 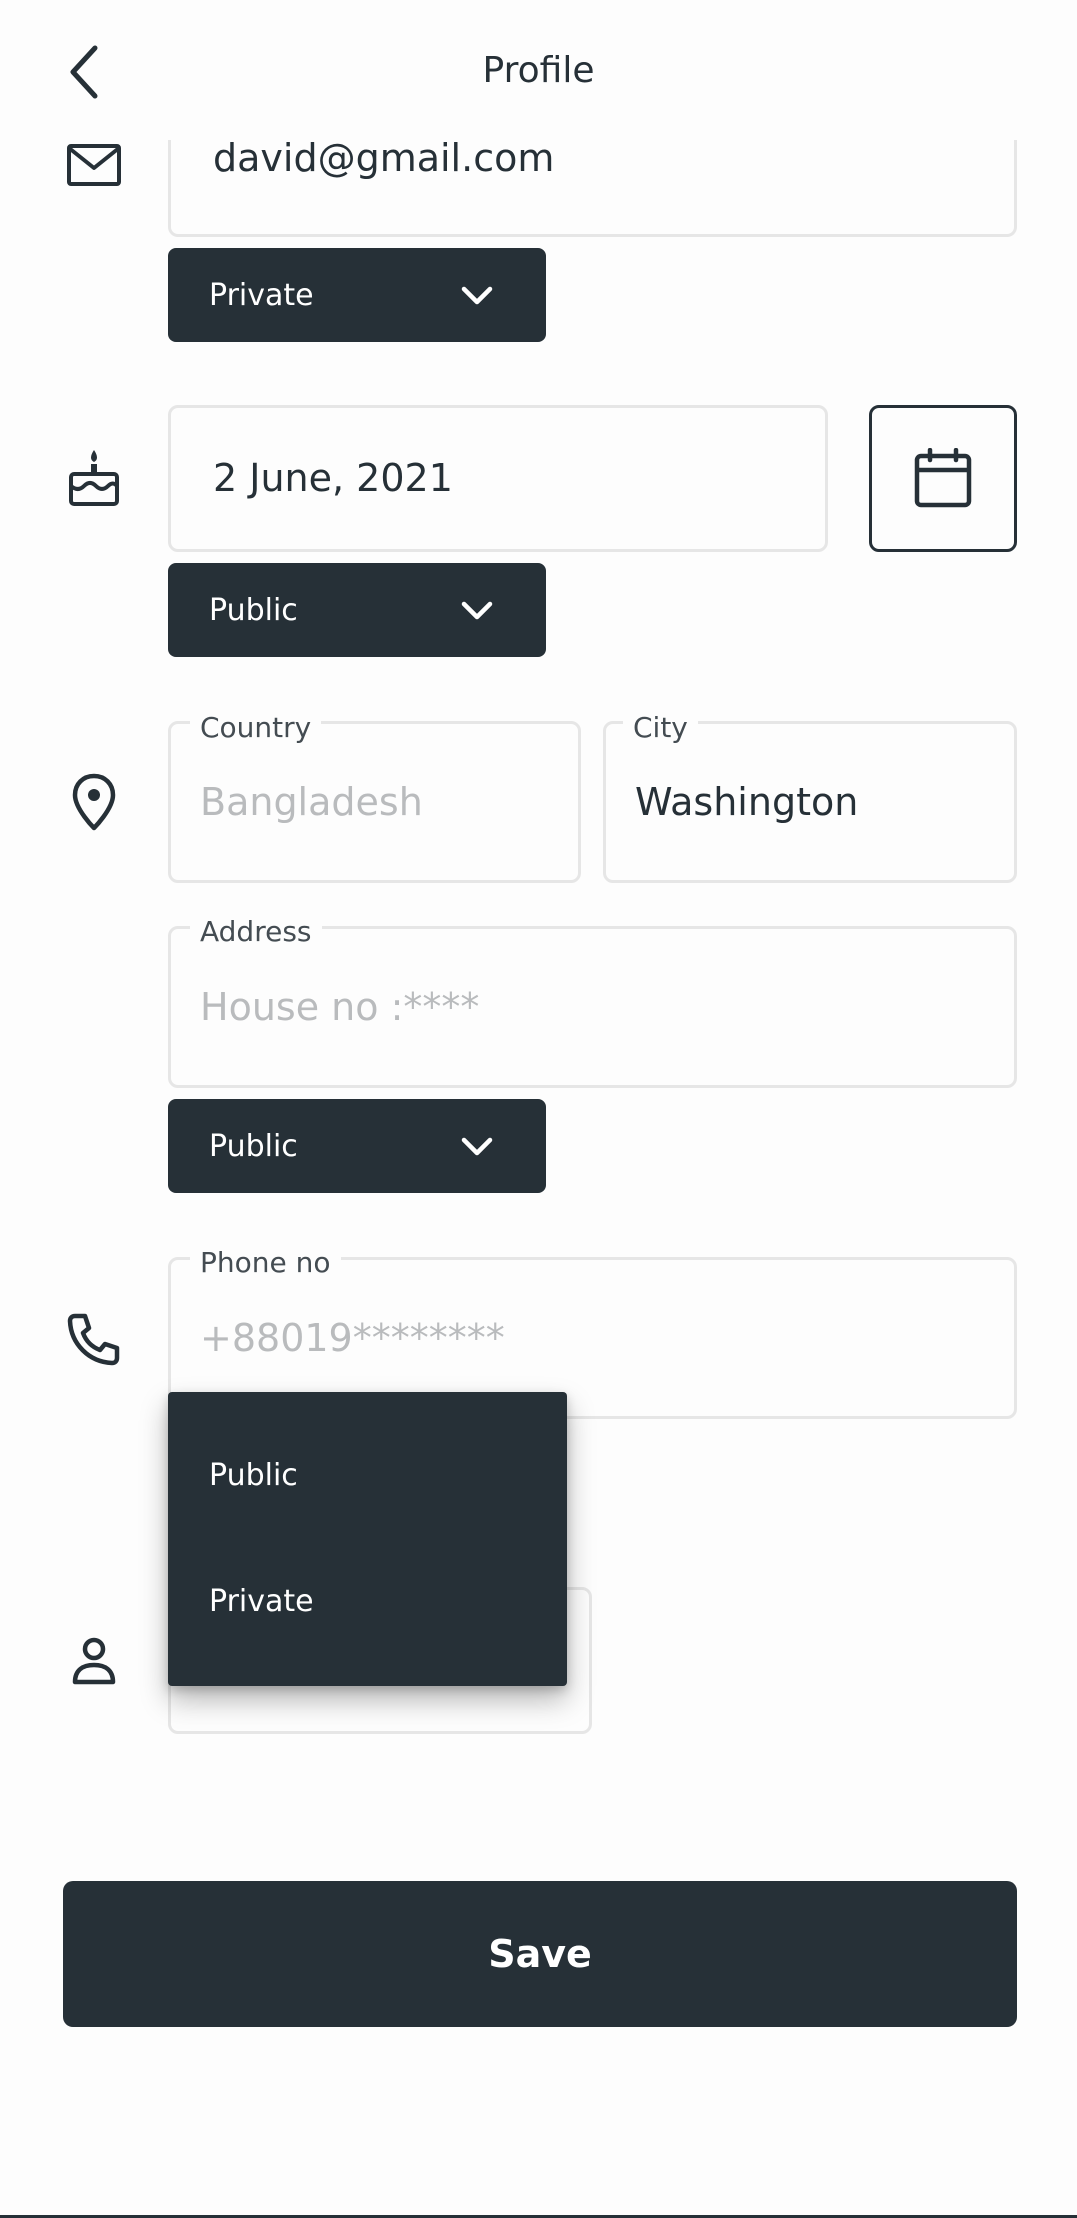 I want to click on country-label: Country, so click(x=256, y=728).